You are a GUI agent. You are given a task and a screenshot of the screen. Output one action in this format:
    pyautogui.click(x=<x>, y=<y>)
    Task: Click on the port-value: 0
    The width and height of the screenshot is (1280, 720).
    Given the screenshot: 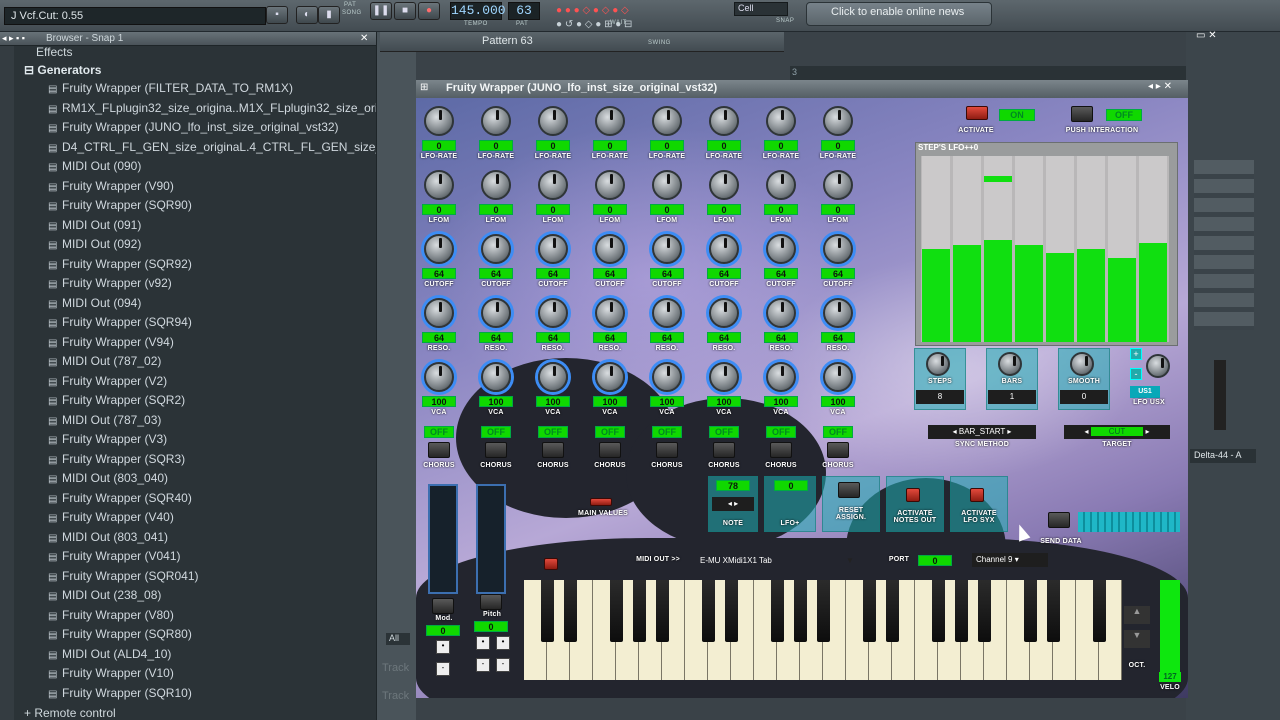 What is the action you would take?
    pyautogui.click(x=935, y=560)
    